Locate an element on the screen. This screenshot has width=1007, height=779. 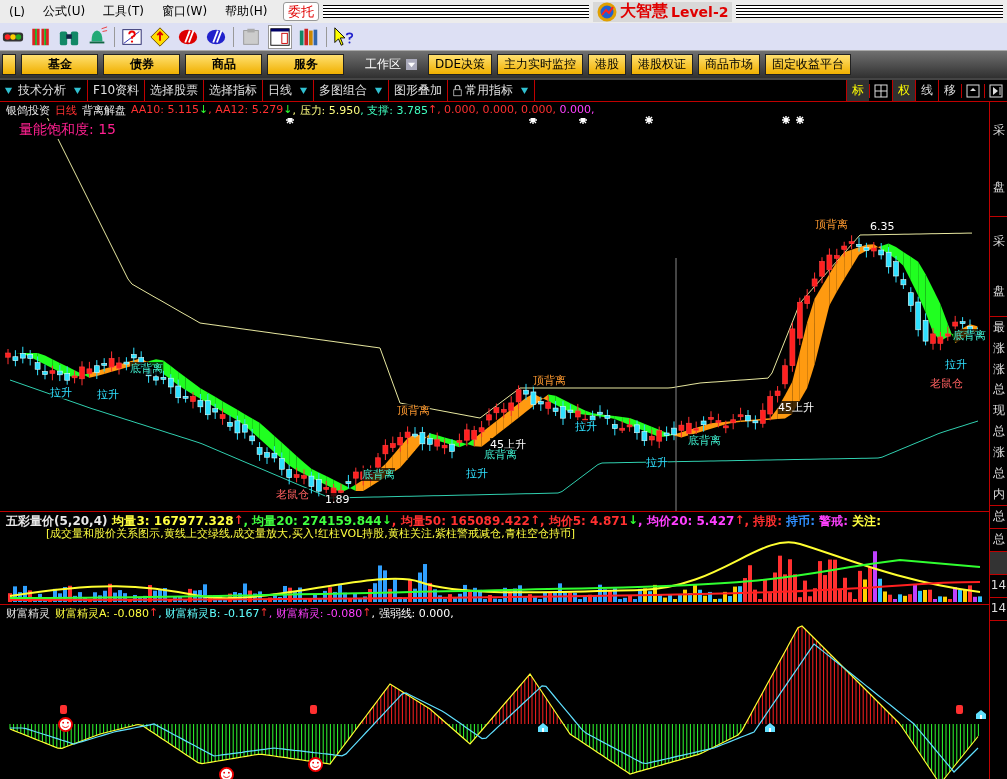
app-title: 大智慧 Level-2 is located at coordinates (663, 11).